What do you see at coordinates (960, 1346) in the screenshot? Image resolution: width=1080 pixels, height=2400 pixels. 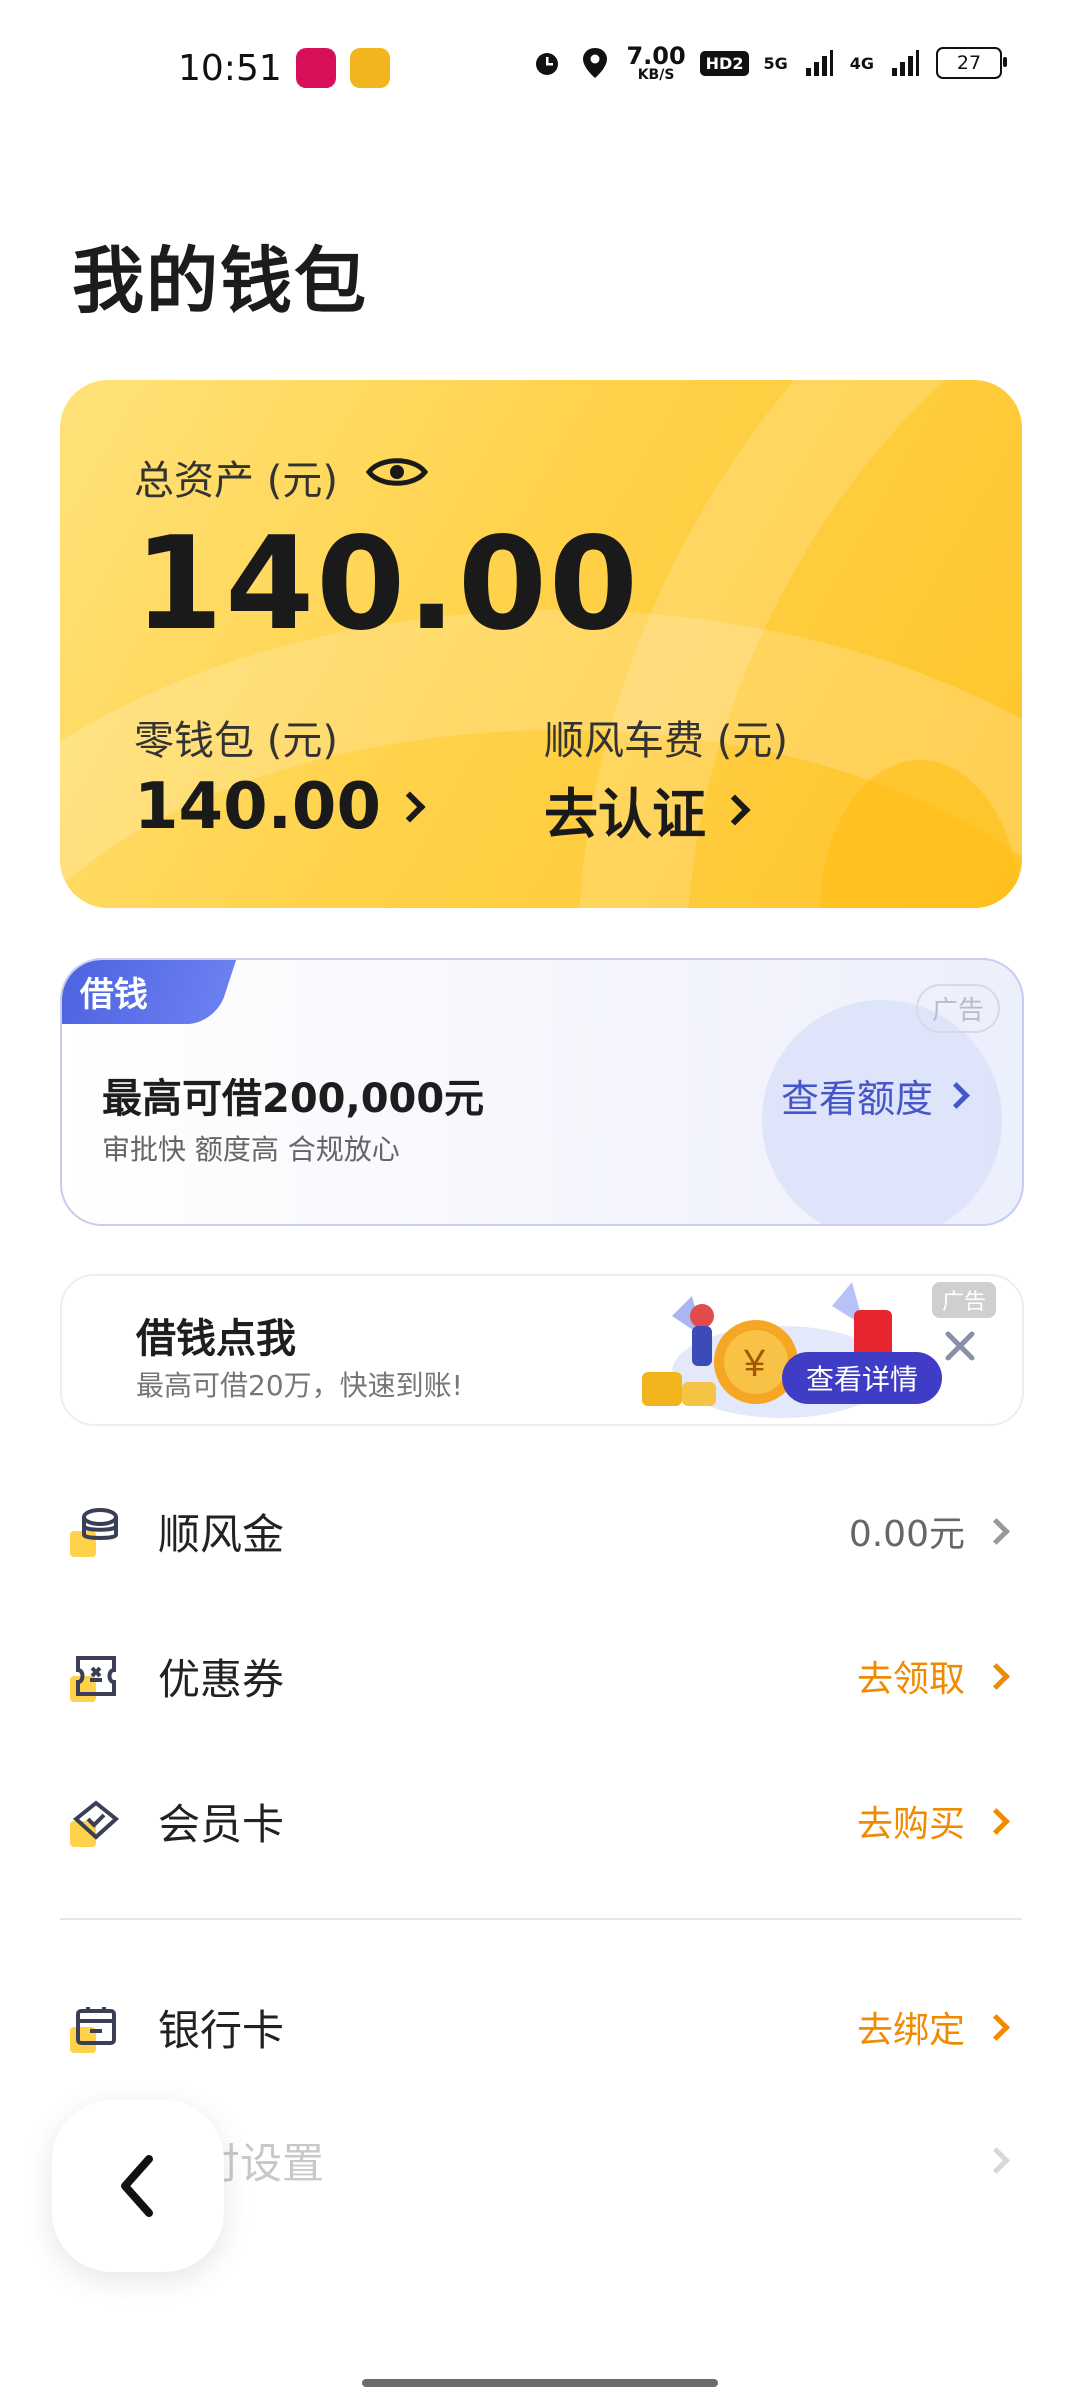 I see `close-icon` at bounding box center [960, 1346].